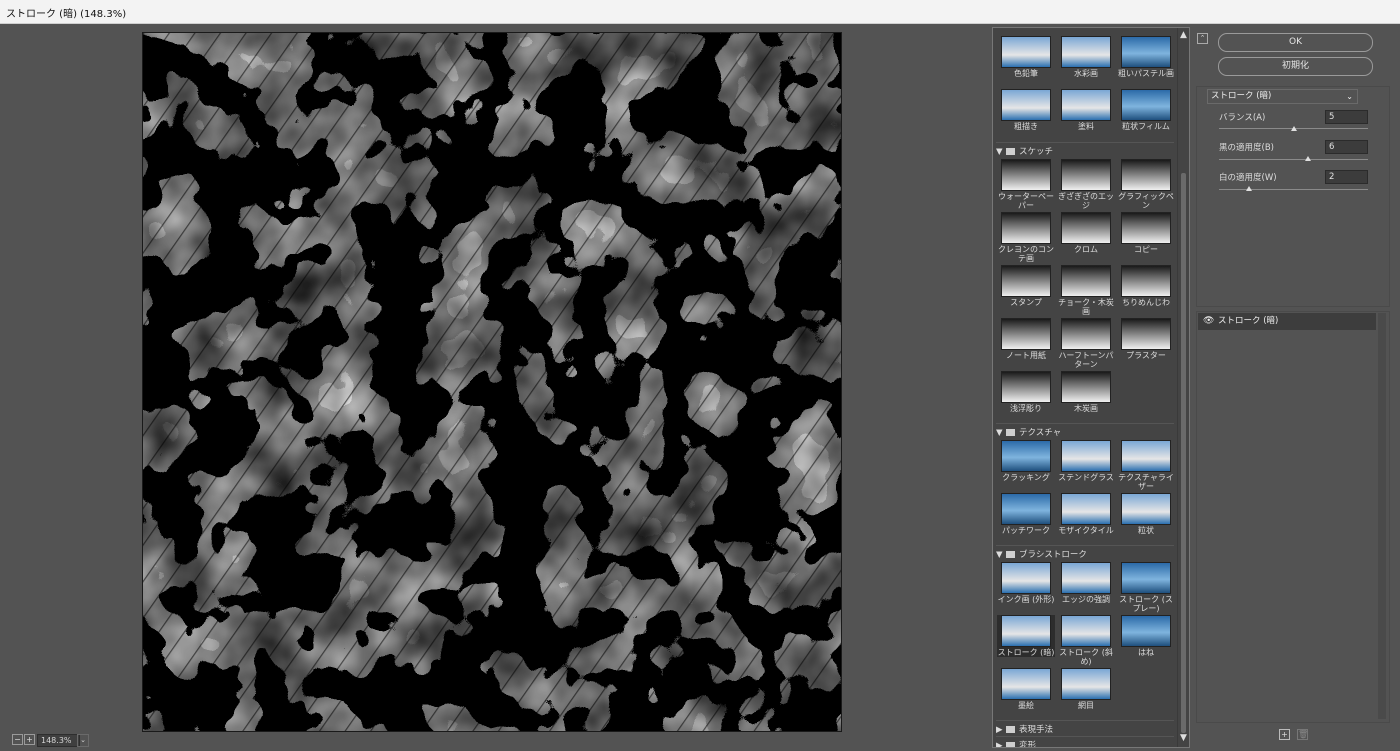  What do you see at coordinates (1086, 343) in the screenshot?
I see `filter-thumb: ハーフトーンパターン` at bounding box center [1086, 343].